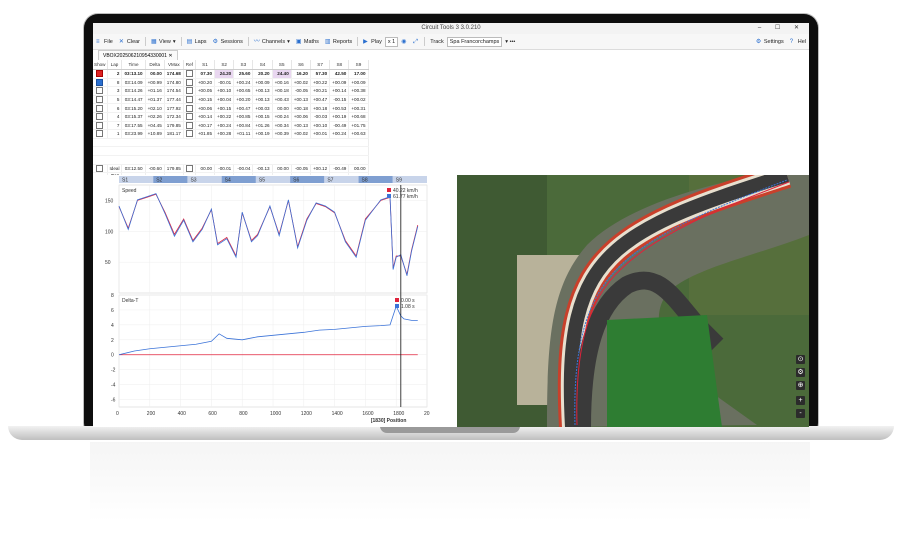 The width and height of the screenshot is (900, 542). I want to click on settings-button: ⚙ Settings, so click(770, 42).